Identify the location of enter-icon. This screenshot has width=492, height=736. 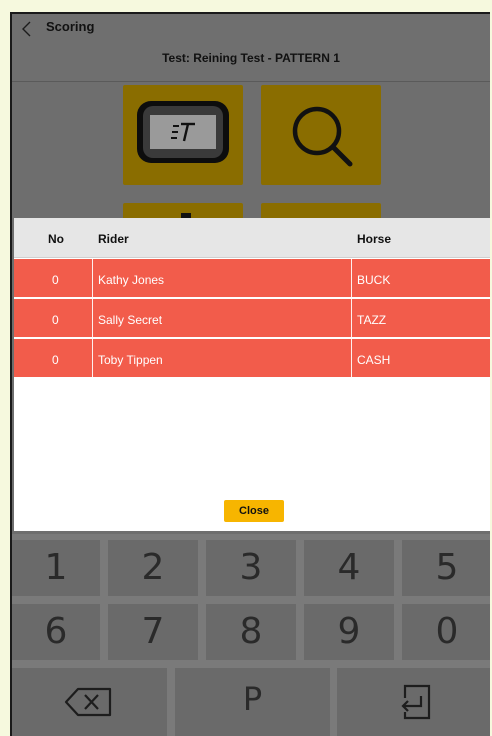
(416, 702).